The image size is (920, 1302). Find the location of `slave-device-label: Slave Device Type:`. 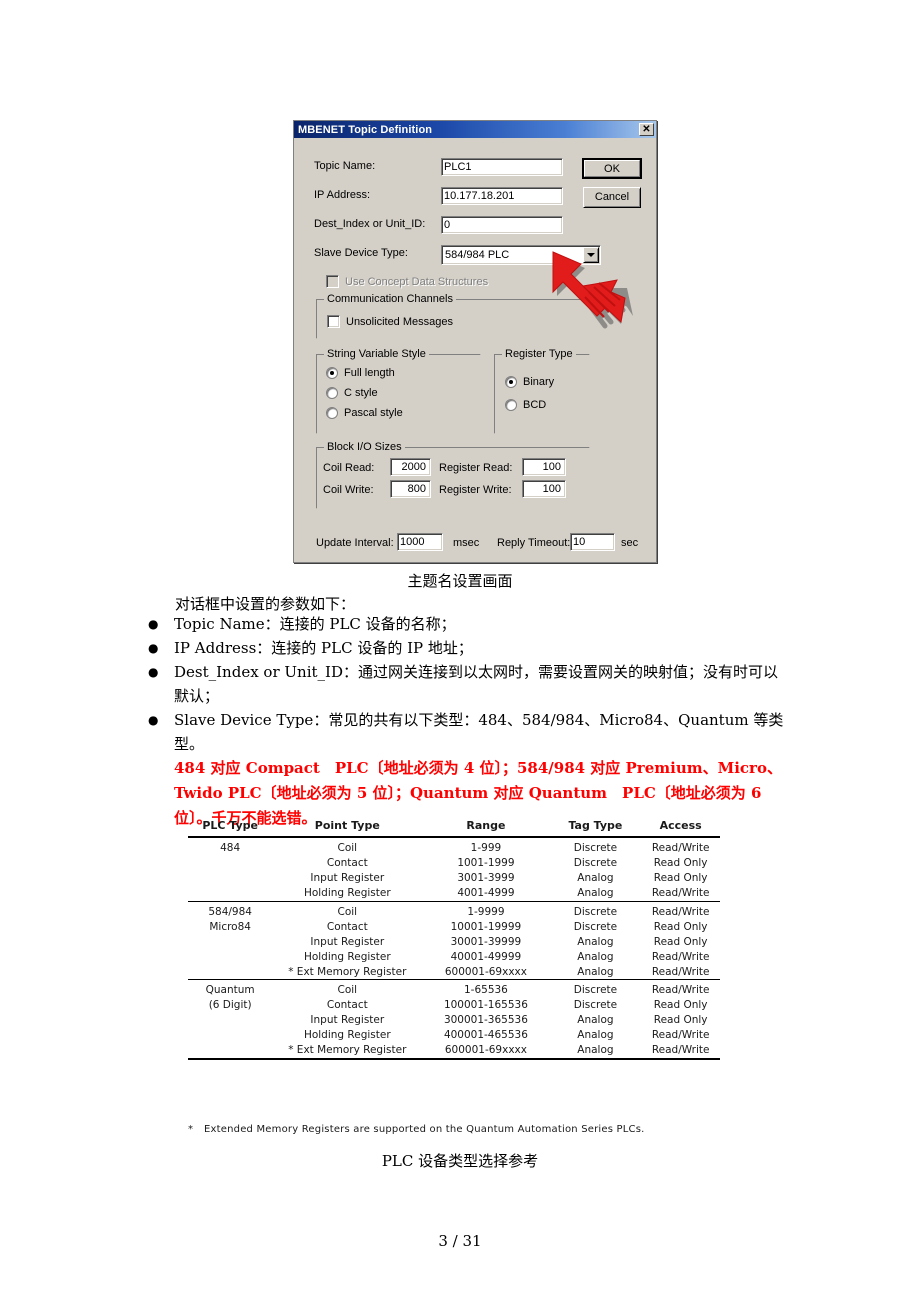

slave-device-label: Slave Device Type: is located at coordinates (361, 253).